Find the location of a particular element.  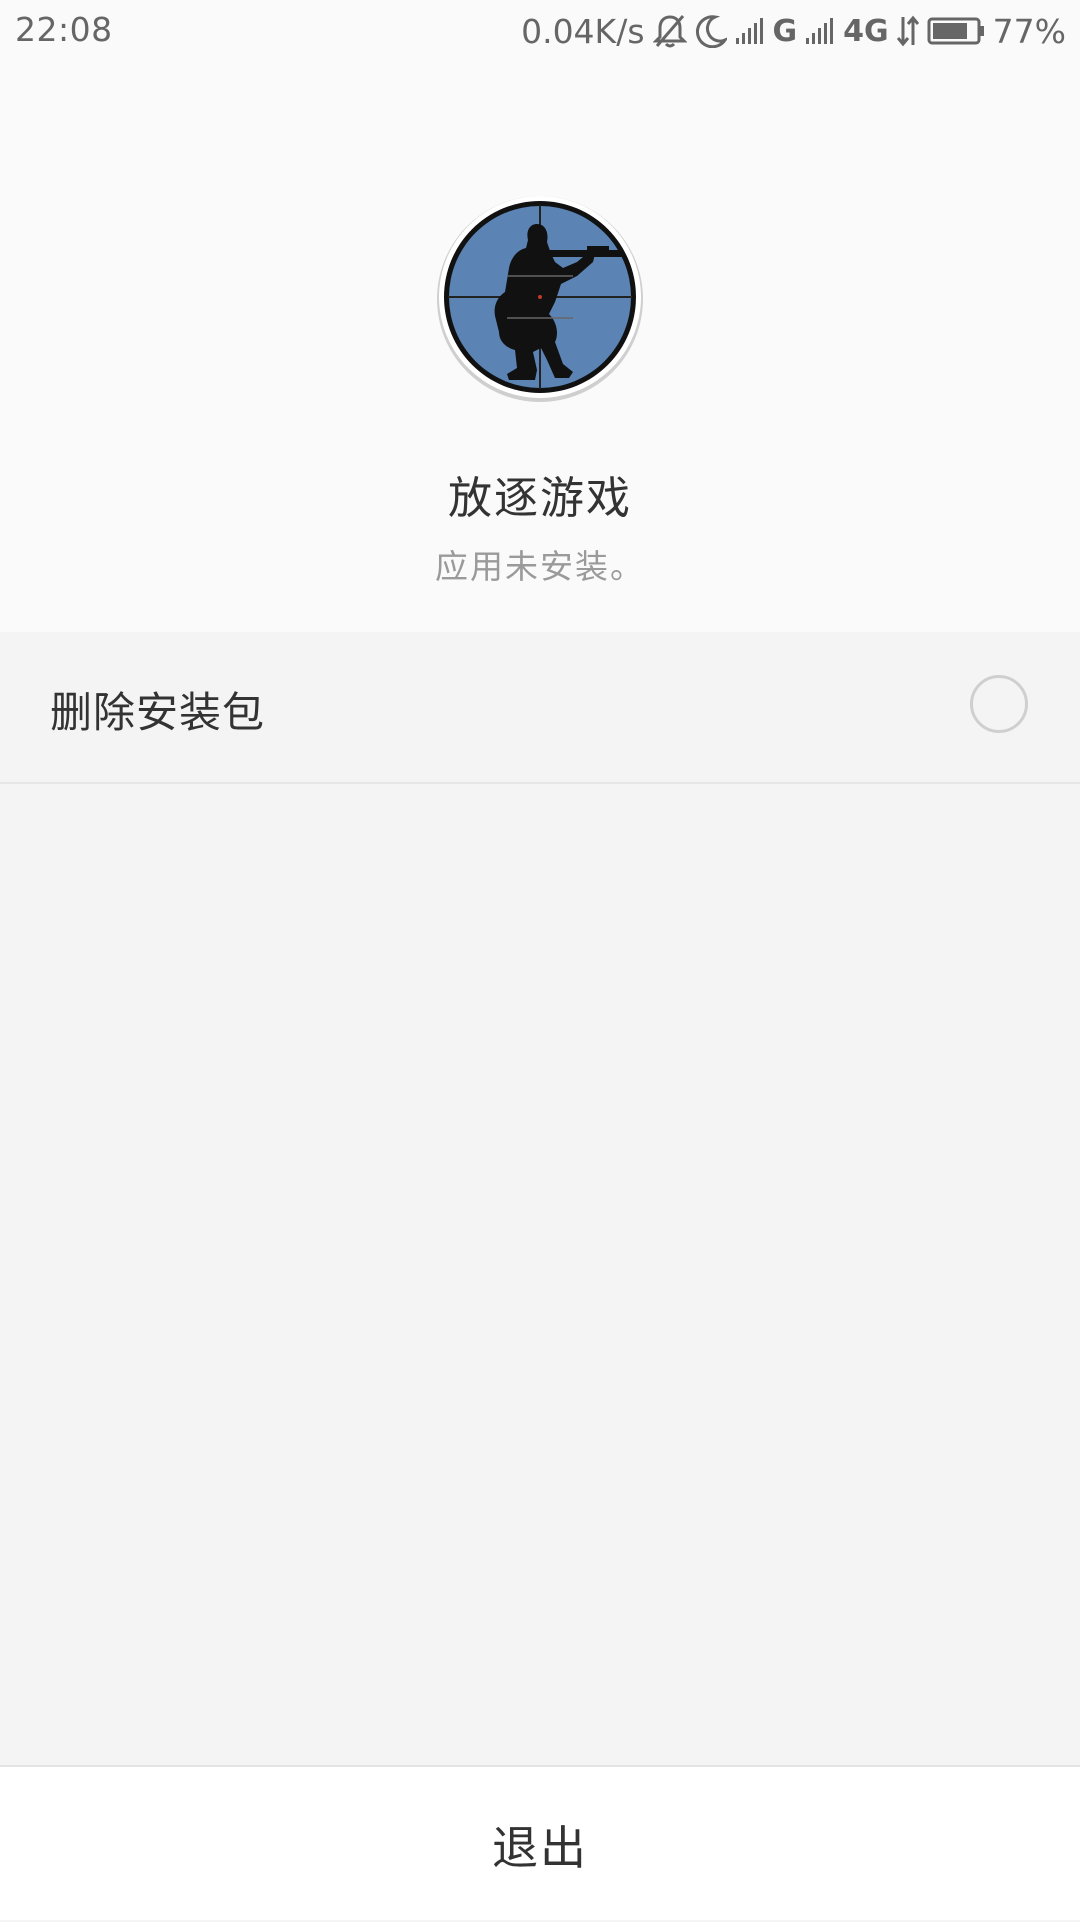

delete-package-radio is located at coordinates (999, 704).